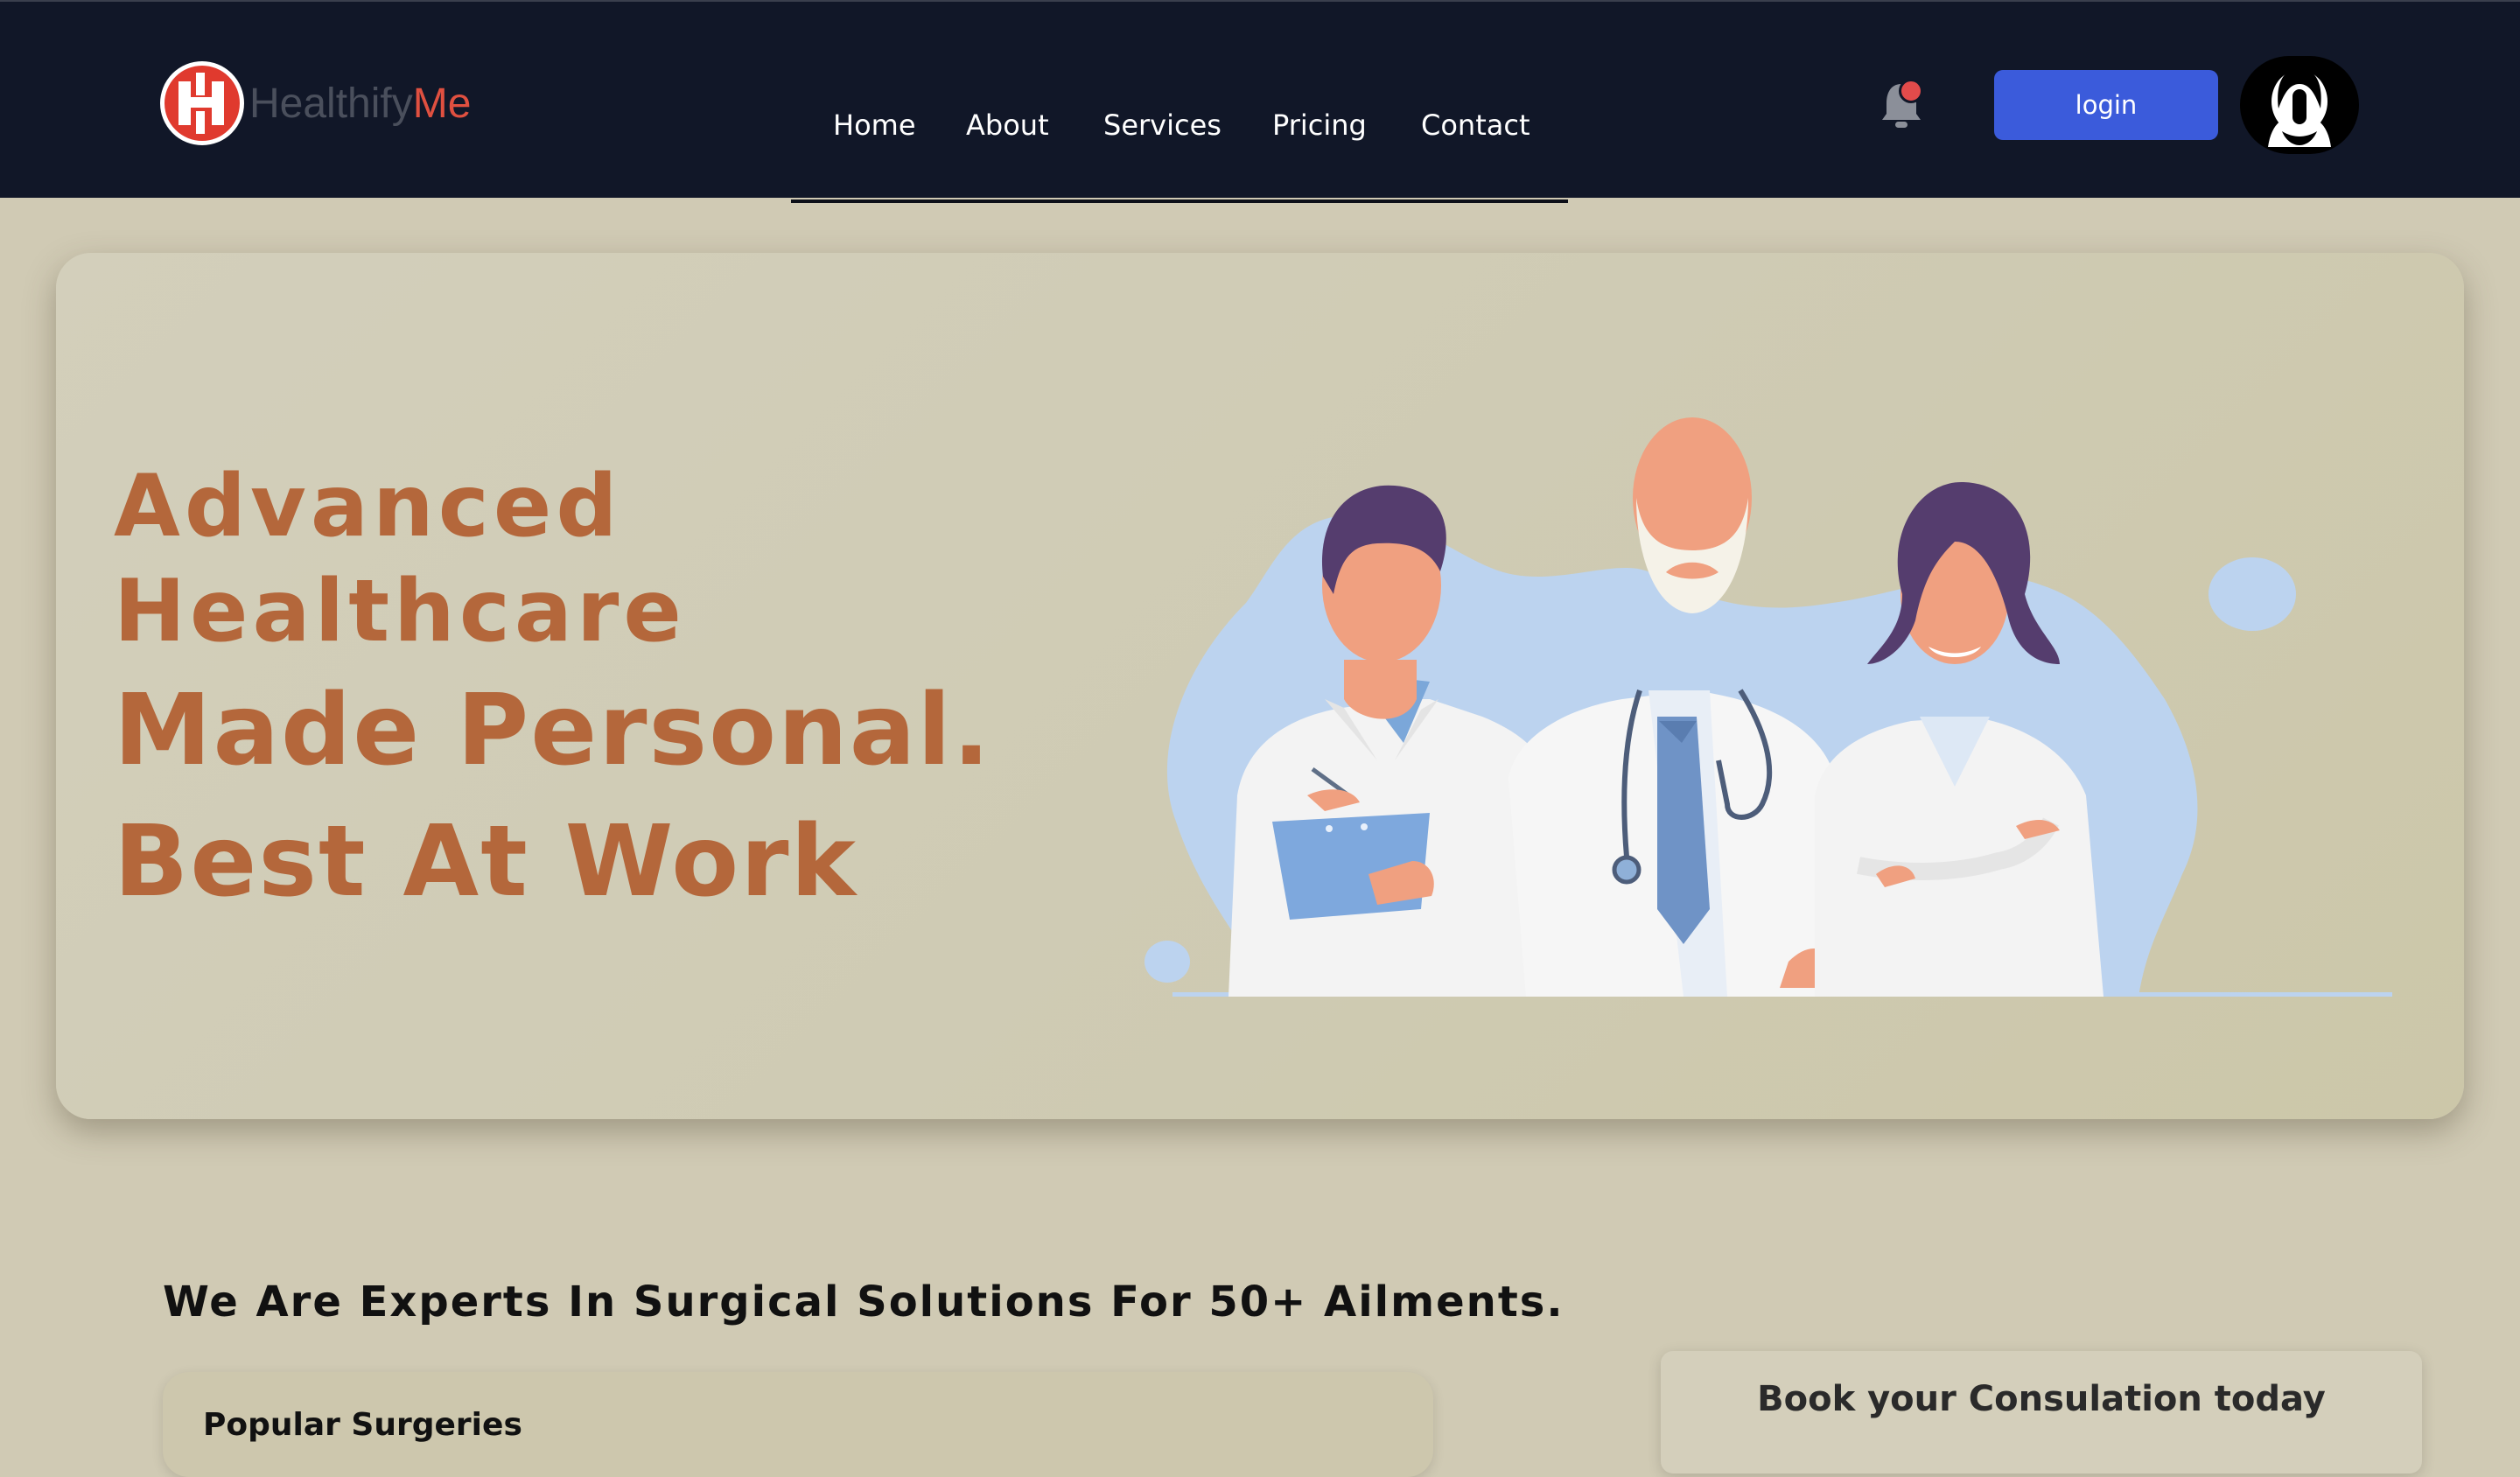 The width and height of the screenshot is (2520, 1477). I want to click on healthifyme-logo-icon, so click(202, 103).